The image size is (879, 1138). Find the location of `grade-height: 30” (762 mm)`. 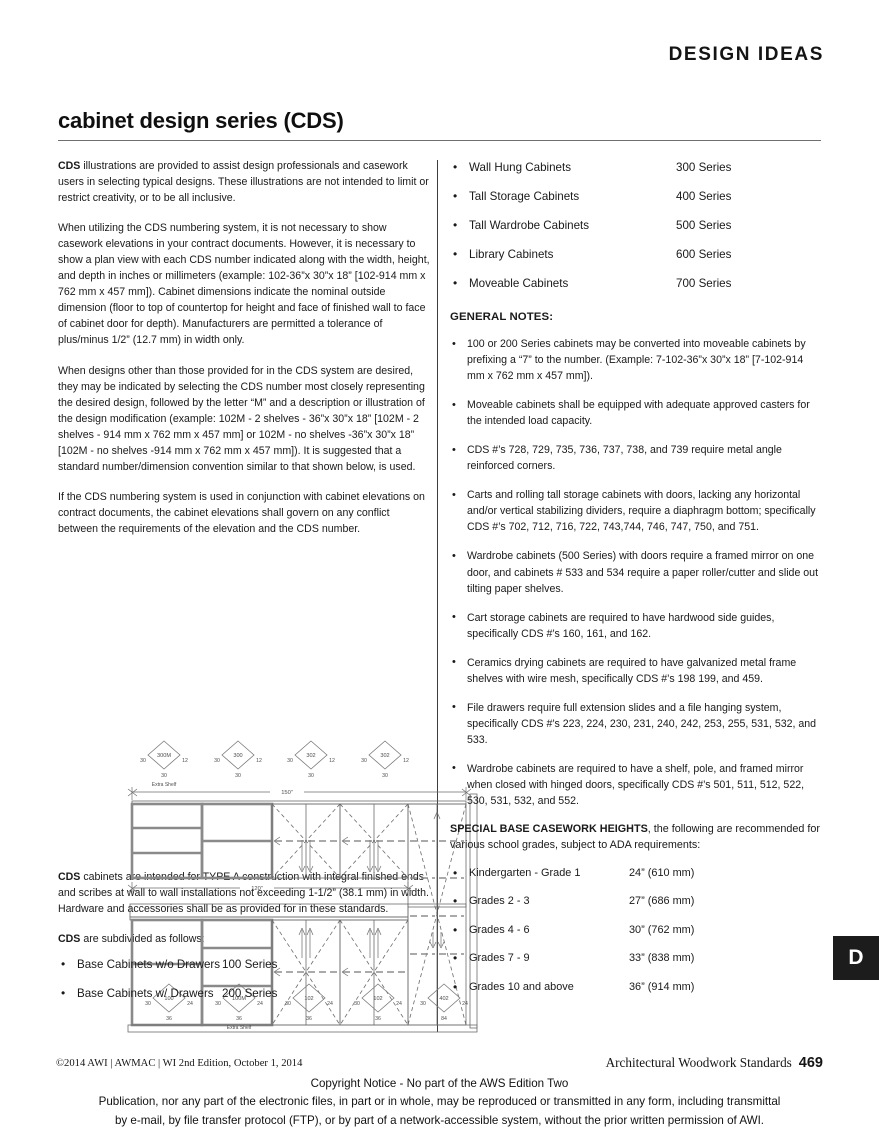

grade-height: 30” (762 mm) is located at coordinates (662, 929).